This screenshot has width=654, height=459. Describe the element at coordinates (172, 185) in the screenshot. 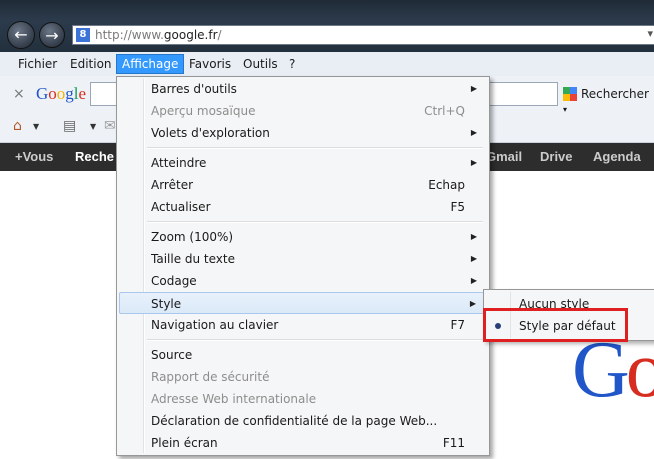

I see `menu-item-label: Arrêter` at that location.